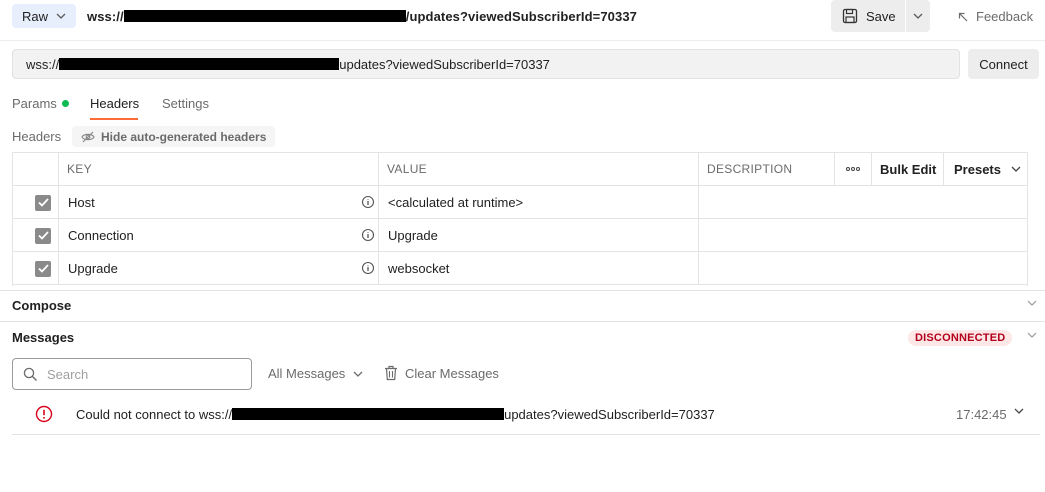  I want to click on tab-headers-label: Headers, so click(115, 103).